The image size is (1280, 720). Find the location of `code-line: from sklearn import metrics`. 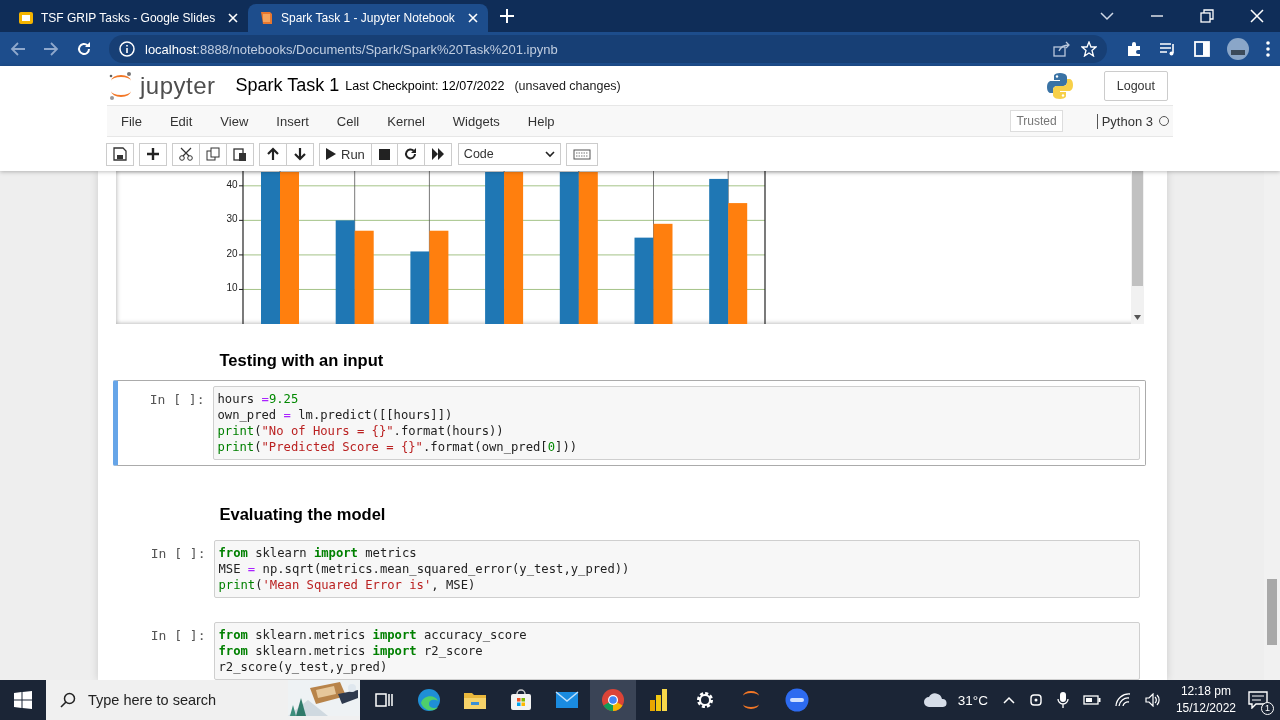

code-line: from sklearn import metrics is located at coordinates (318, 553).